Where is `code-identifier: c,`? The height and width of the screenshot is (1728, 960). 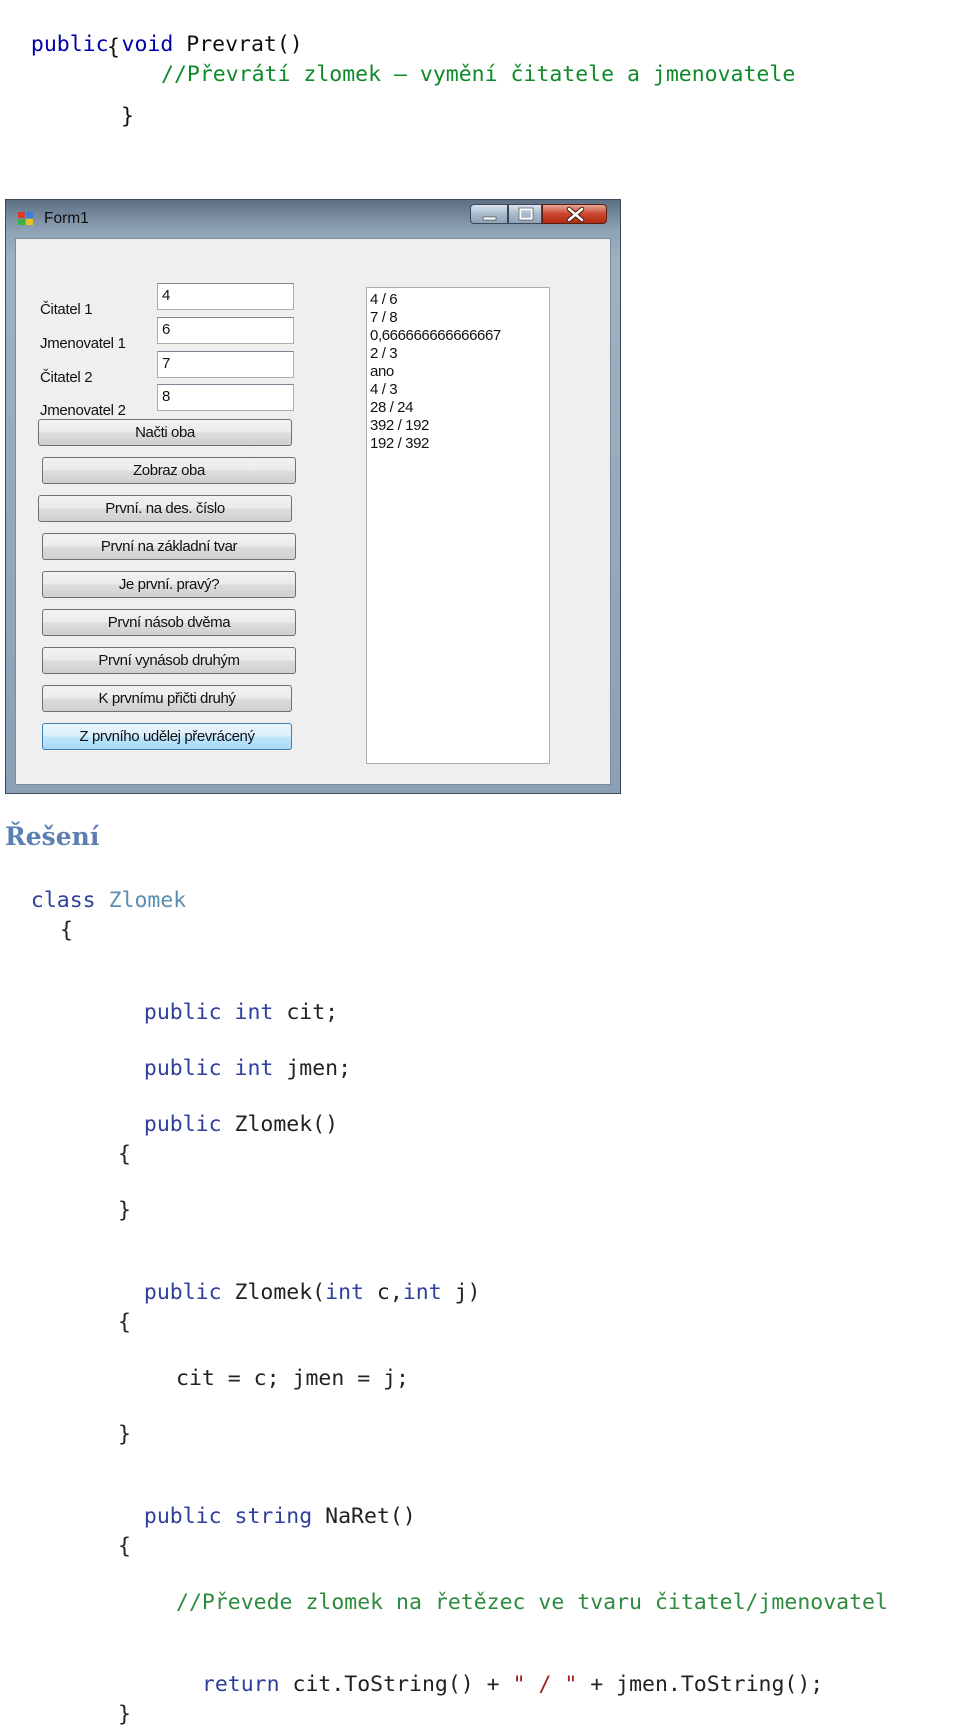
code-identifier: c, is located at coordinates (389, 1292).